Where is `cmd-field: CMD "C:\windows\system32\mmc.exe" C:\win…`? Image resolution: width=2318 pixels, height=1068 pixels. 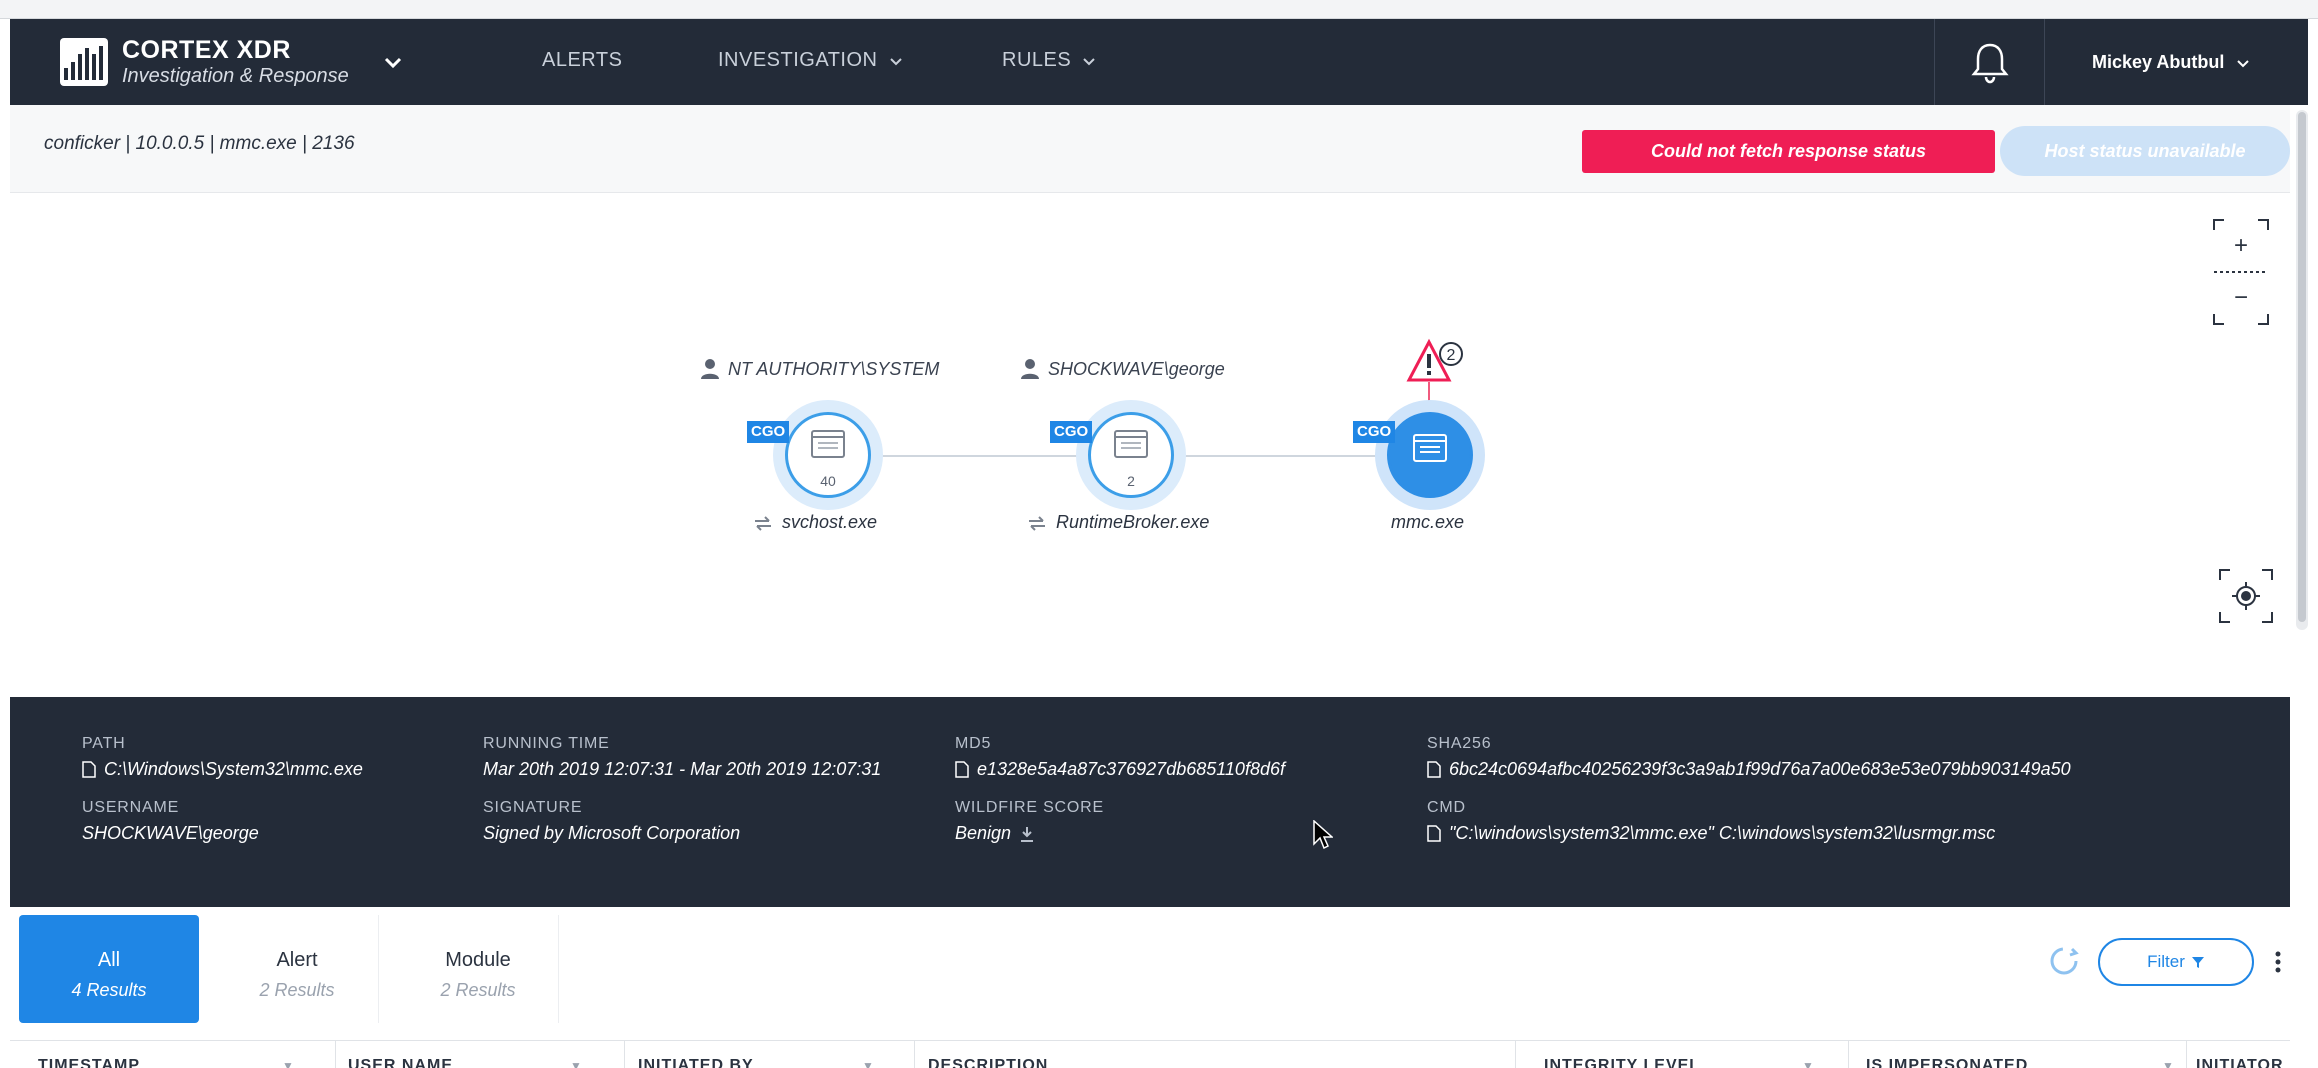 cmd-field: CMD "C:\windows\system32\mmc.exe" C:\win… is located at coordinates (1711, 821).